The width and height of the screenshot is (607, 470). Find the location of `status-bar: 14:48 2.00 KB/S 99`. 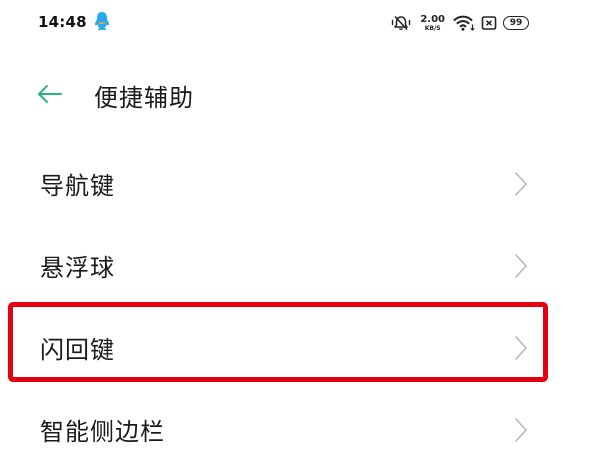

status-bar: 14:48 2.00 KB/S 99 is located at coordinates (303, 23).